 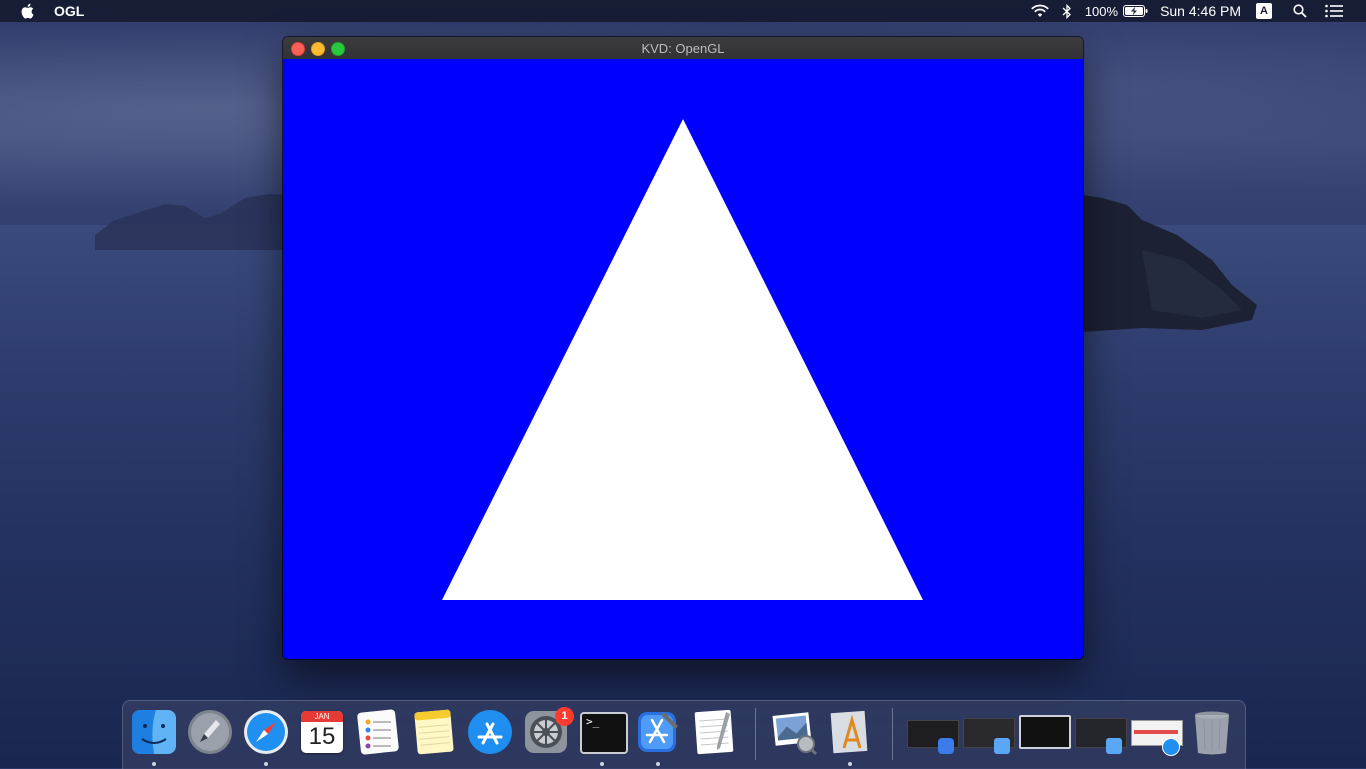 What do you see at coordinates (1212, 732) in the screenshot?
I see `trash-icon` at bounding box center [1212, 732].